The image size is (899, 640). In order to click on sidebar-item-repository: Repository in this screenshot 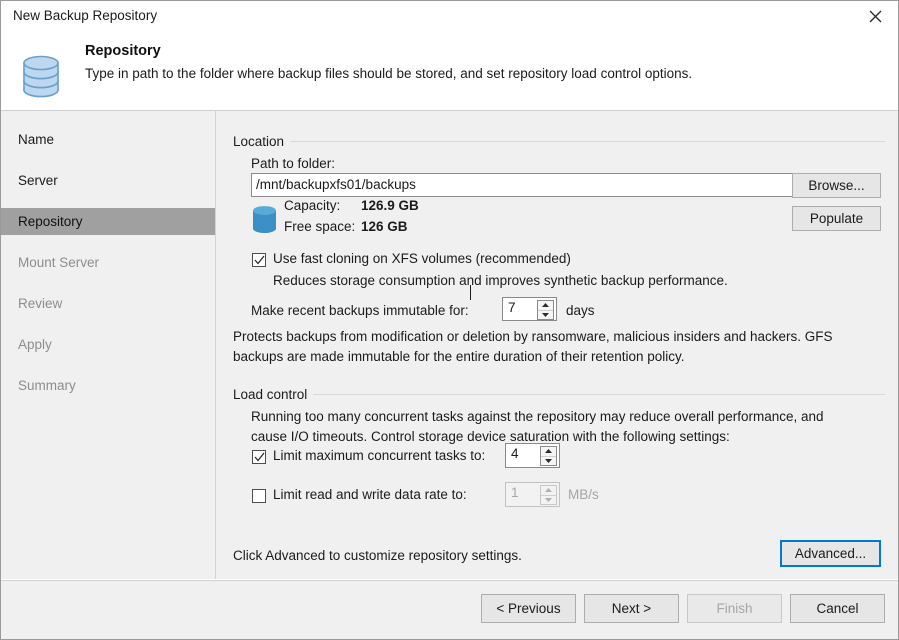, I will do `click(108, 221)`.